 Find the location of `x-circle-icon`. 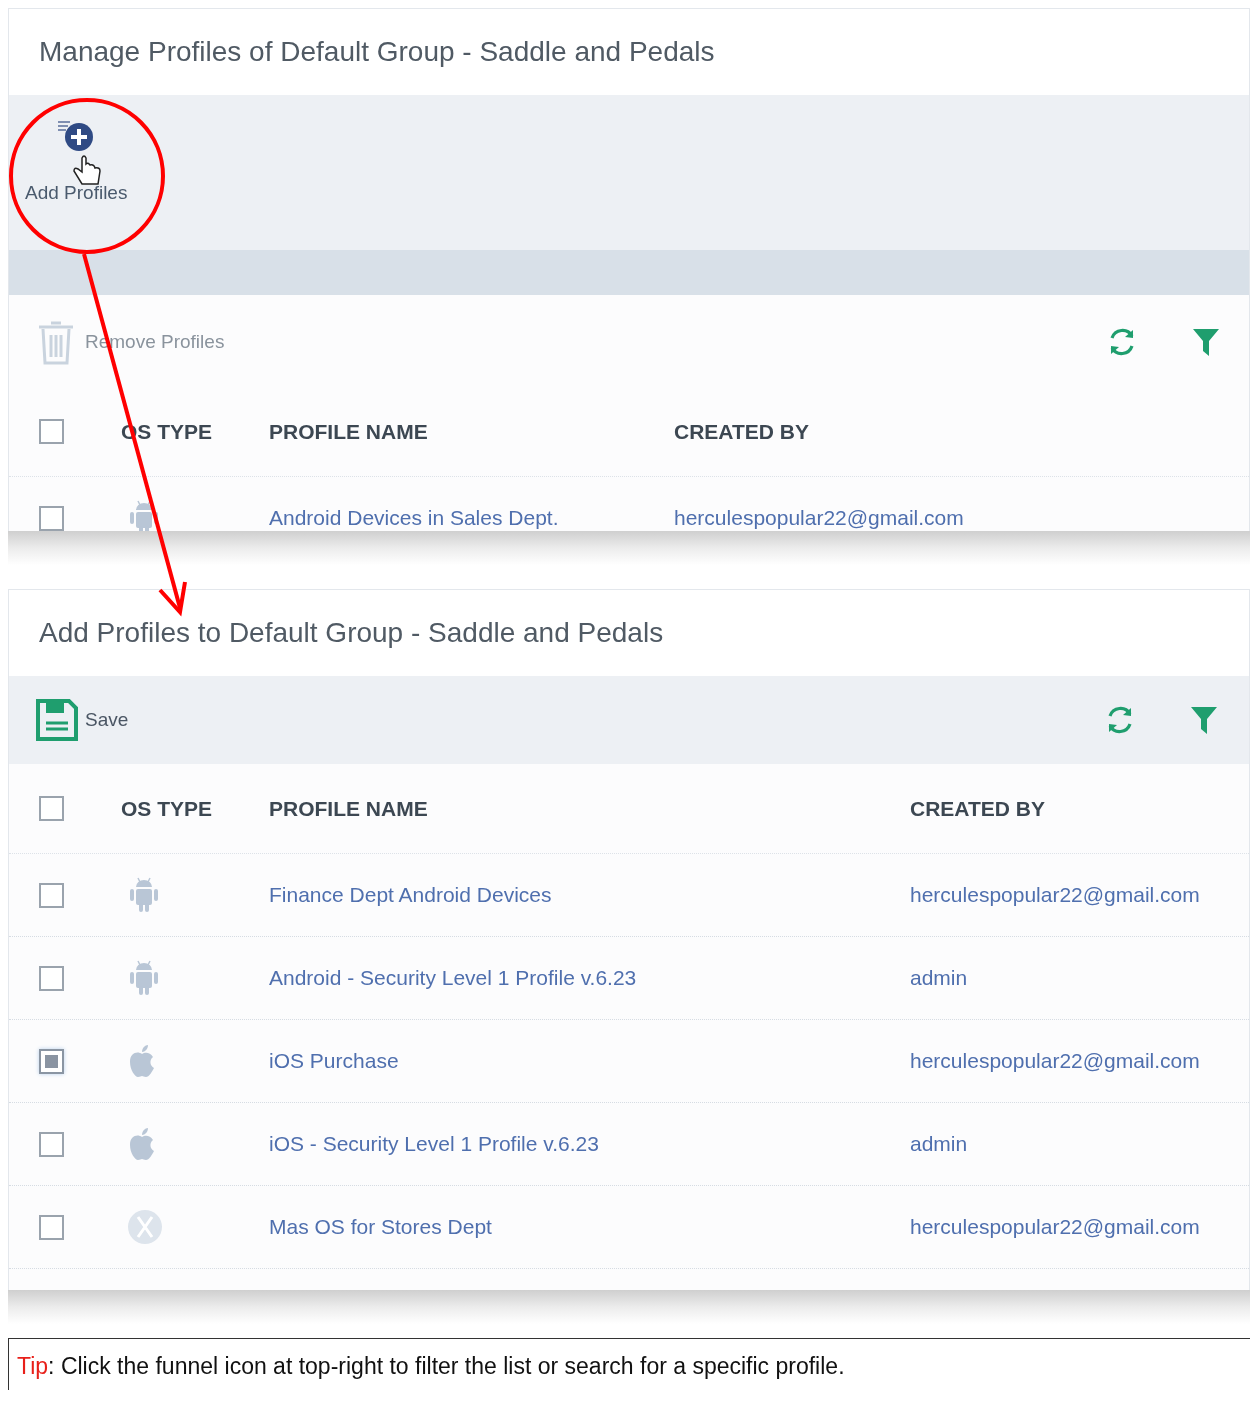

x-circle-icon is located at coordinates (145, 1227).